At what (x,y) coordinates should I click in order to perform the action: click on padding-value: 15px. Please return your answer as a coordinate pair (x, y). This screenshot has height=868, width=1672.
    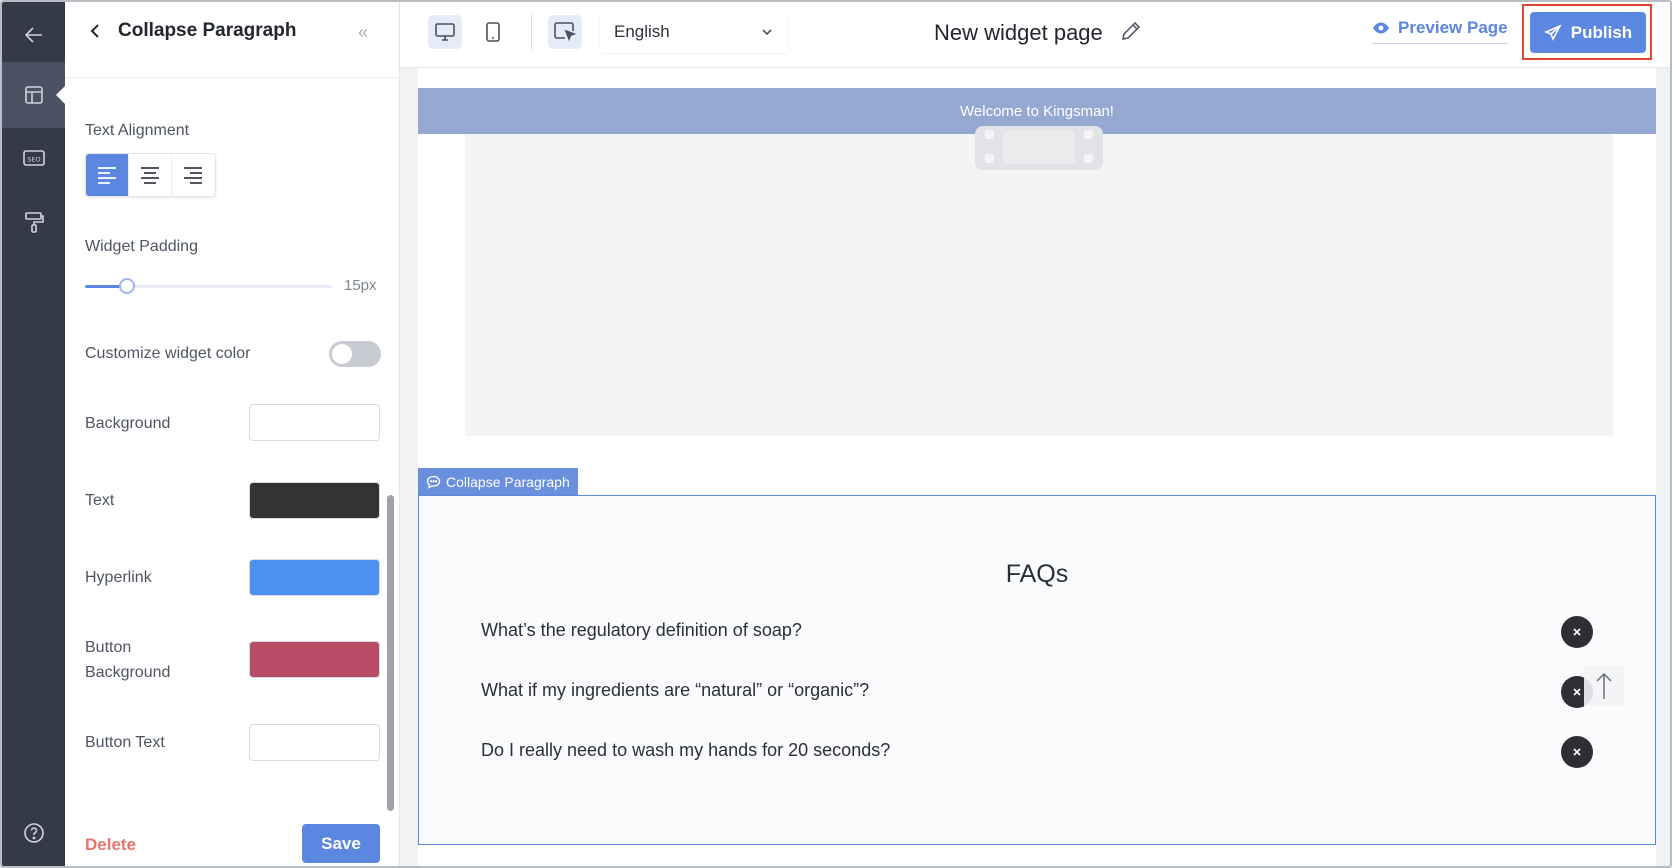
    Looking at the image, I should click on (360, 285).